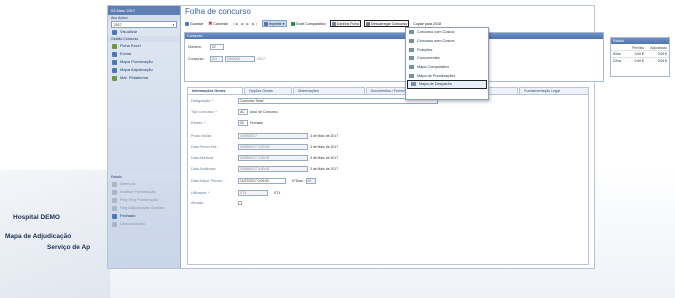  Describe the element at coordinates (114, 70) in the screenshot. I see `map-icon` at that location.